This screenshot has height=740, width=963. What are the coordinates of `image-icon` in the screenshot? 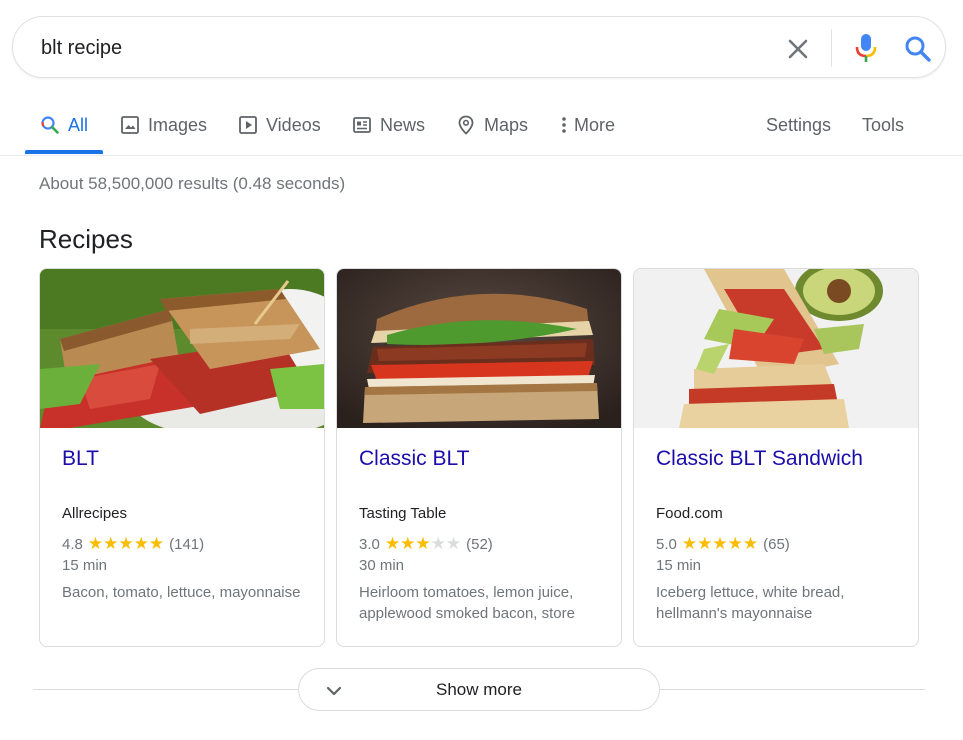 It's located at (130, 125).